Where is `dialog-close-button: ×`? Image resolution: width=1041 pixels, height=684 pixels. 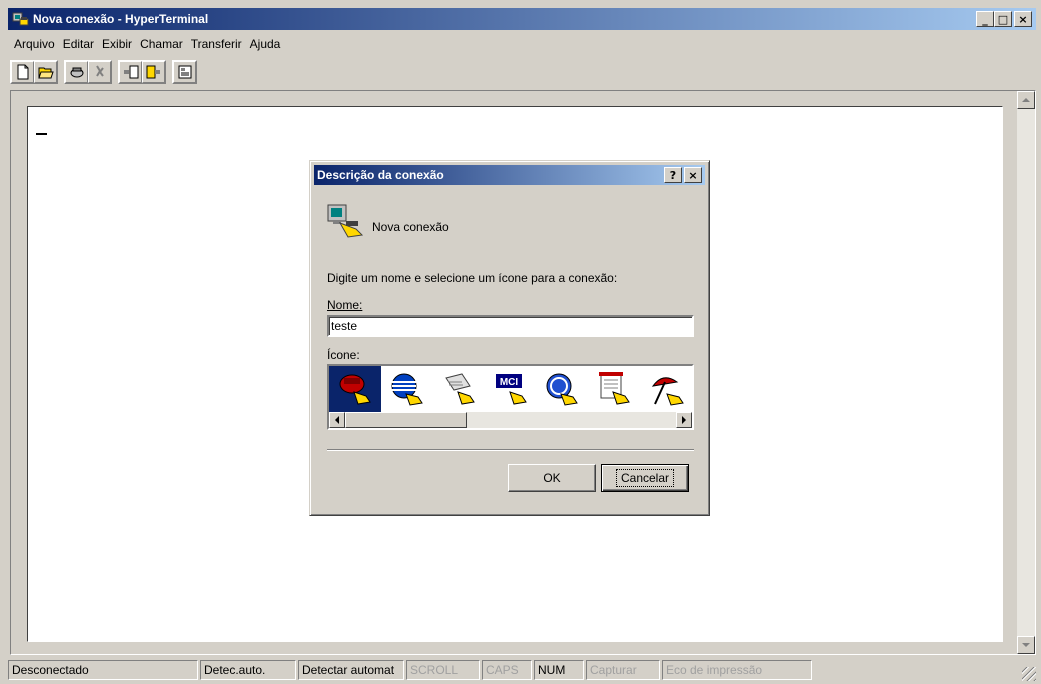
dialog-close-button: × is located at coordinates (693, 175).